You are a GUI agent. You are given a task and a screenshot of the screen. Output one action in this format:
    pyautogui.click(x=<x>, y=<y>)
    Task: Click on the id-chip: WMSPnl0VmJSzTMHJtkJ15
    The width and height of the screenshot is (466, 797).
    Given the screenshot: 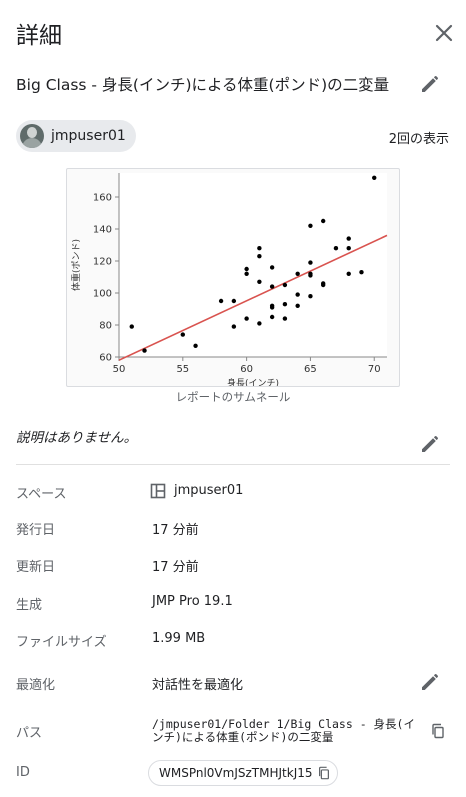 What is the action you would take?
    pyautogui.click(x=243, y=773)
    